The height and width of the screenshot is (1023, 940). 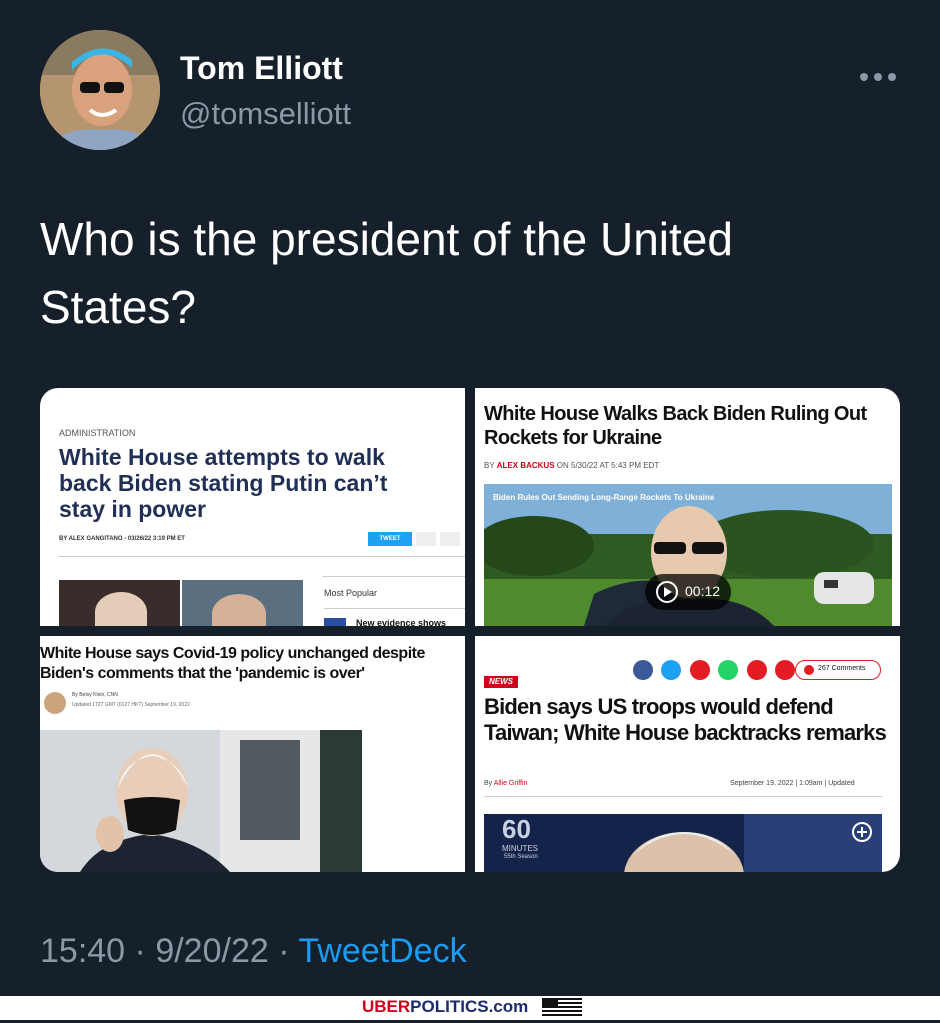 What do you see at coordinates (242, 603) in the screenshot?
I see `putin-photo` at bounding box center [242, 603].